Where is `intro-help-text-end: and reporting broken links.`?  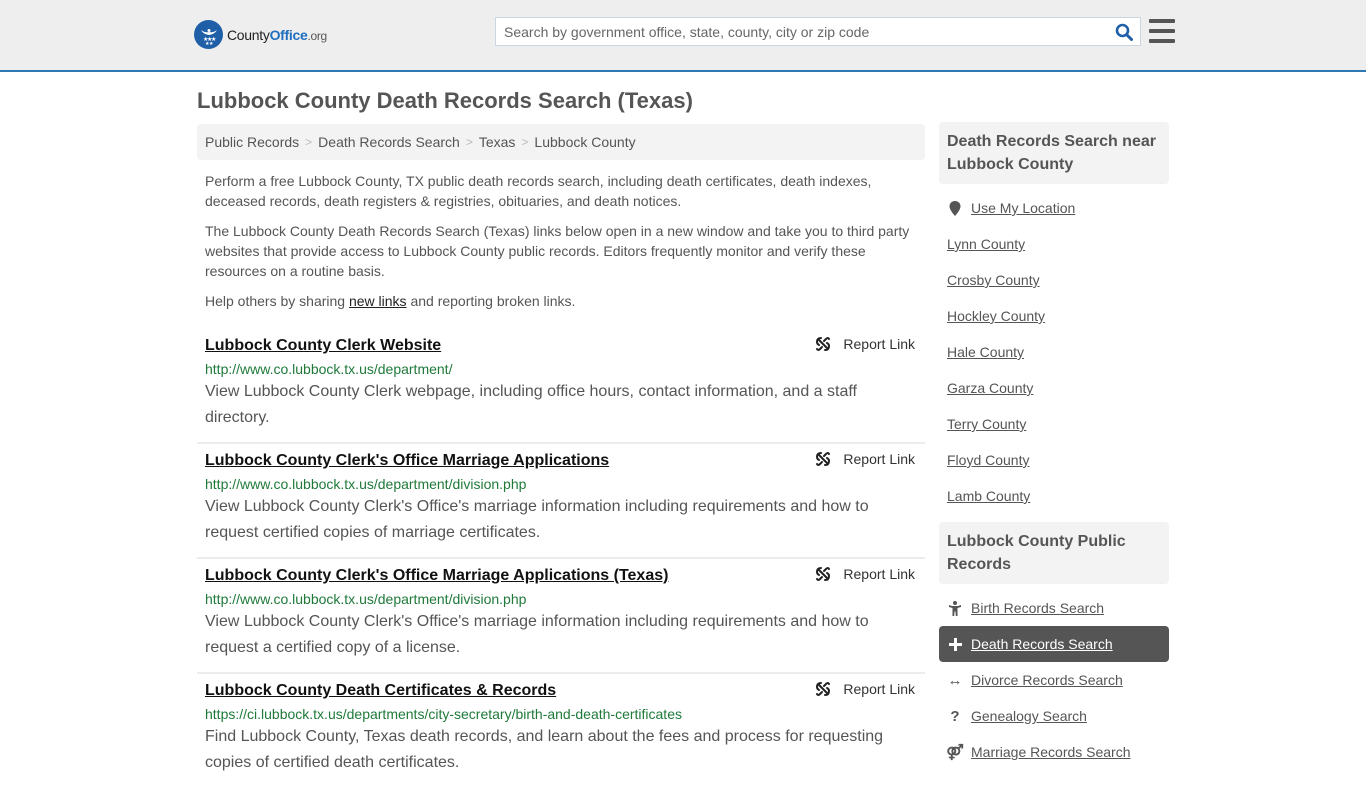 intro-help-text-end: and reporting broken links. is located at coordinates (491, 301).